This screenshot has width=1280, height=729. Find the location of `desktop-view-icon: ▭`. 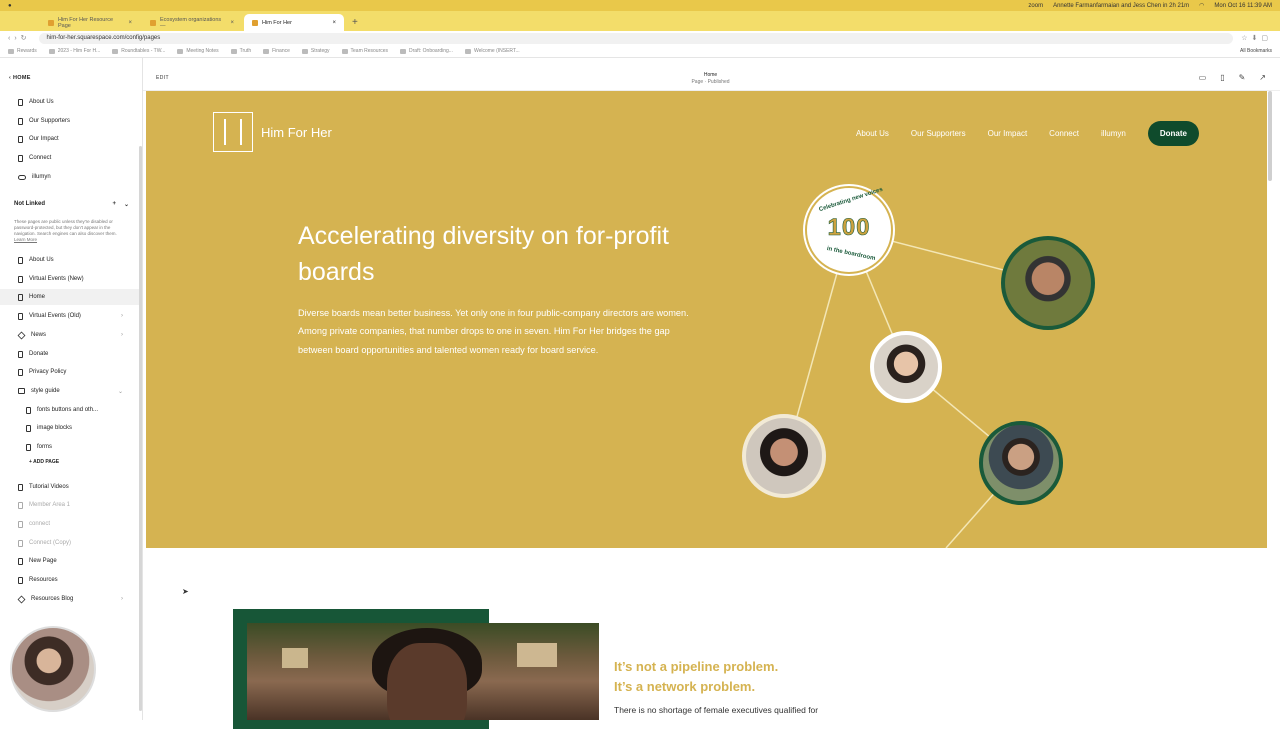

desktop-view-icon: ▭ is located at coordinates (1203, 77).